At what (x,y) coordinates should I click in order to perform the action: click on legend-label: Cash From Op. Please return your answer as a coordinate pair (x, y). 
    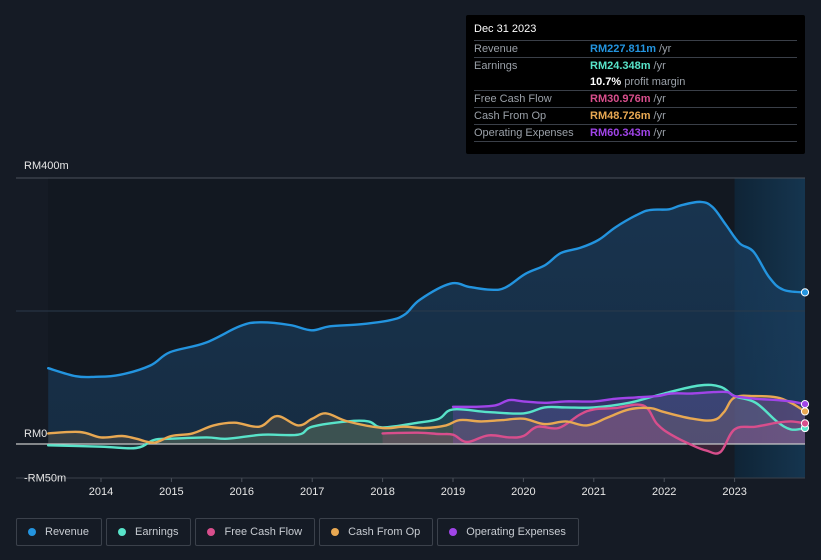
    Looking at the image, I should click on (384, 532).